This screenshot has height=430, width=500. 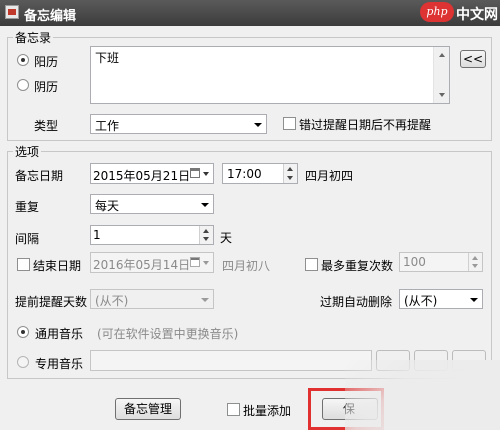 What do you see at coordinates (441, 75) in the screenshot?
I see `memo-content-scrollbar` at bounding box center [441, 75].